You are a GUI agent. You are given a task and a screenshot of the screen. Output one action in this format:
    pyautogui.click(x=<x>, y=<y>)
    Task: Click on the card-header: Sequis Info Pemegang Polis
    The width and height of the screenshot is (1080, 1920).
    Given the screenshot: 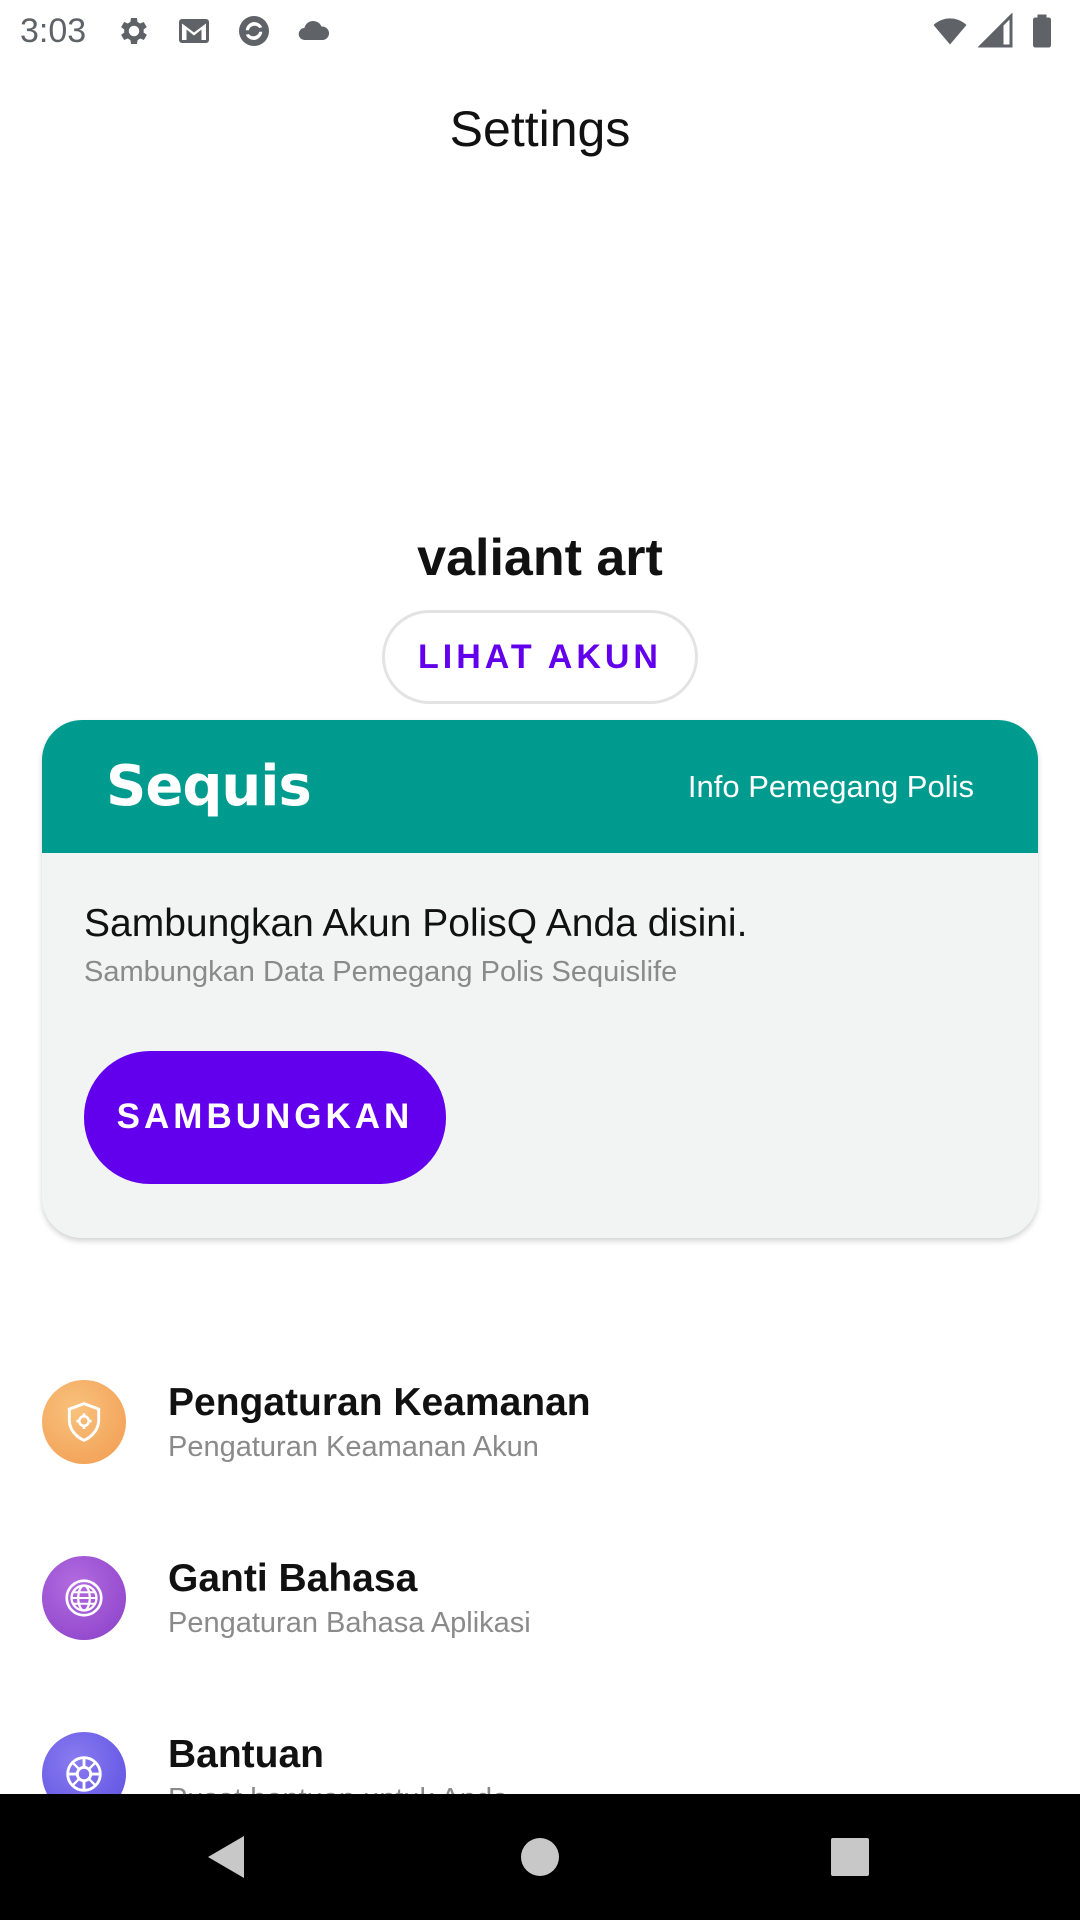 What is the action you would take?
    pyautogui.click(x=540, y=786)
    